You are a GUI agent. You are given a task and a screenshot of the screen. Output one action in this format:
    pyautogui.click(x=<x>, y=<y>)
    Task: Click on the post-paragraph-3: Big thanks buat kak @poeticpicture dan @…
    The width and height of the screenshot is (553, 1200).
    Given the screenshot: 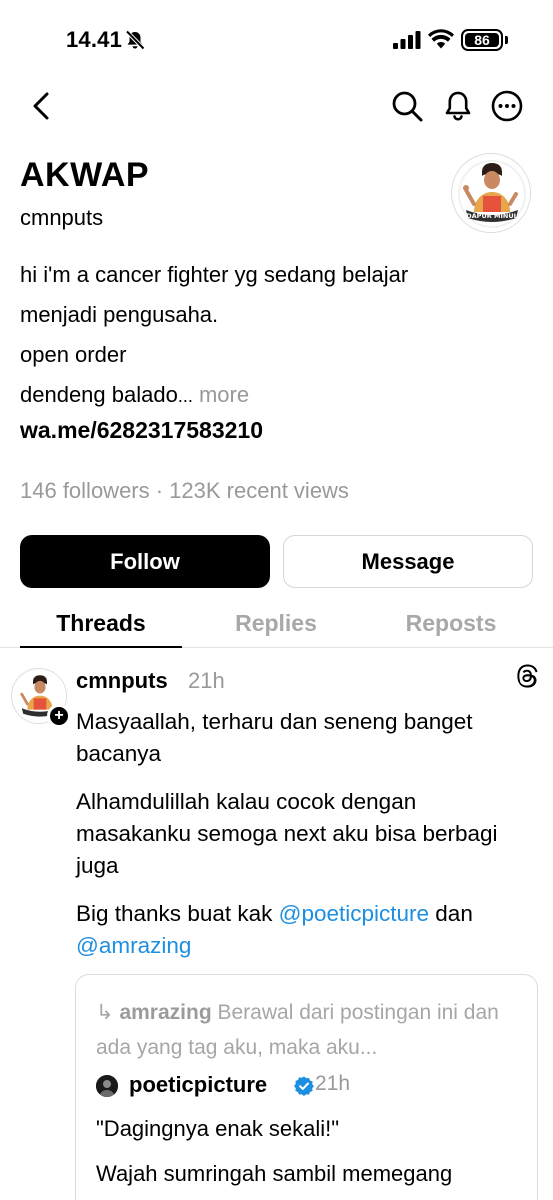 What is the action you would take?
    pyautogui.click(x=306, y=930)
    